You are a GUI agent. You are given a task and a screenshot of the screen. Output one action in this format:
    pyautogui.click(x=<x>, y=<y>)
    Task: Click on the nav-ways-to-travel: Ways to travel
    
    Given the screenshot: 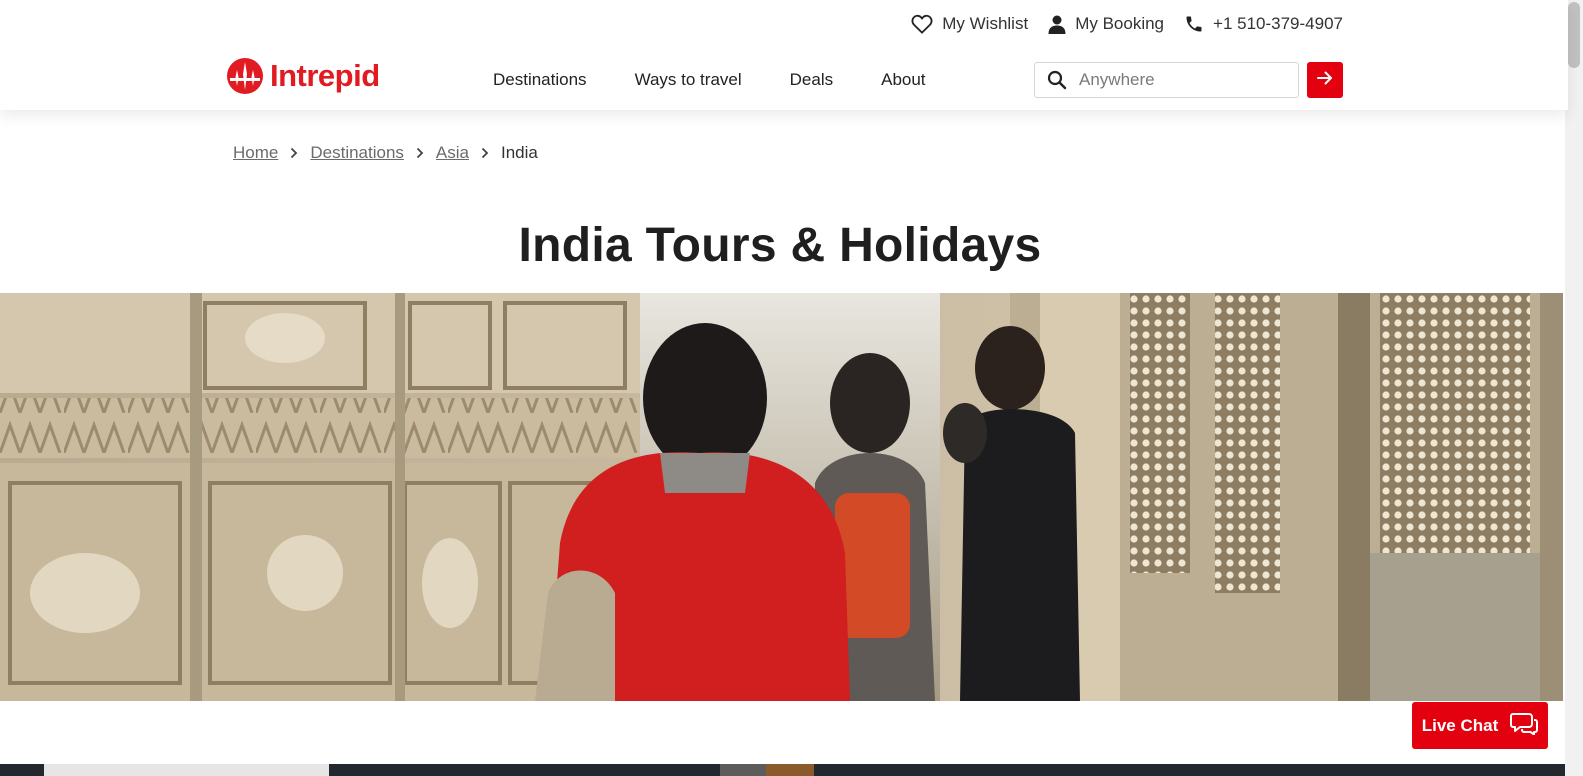 What is the action you would take?
    pyautogui.click(x=688, y=80)
    